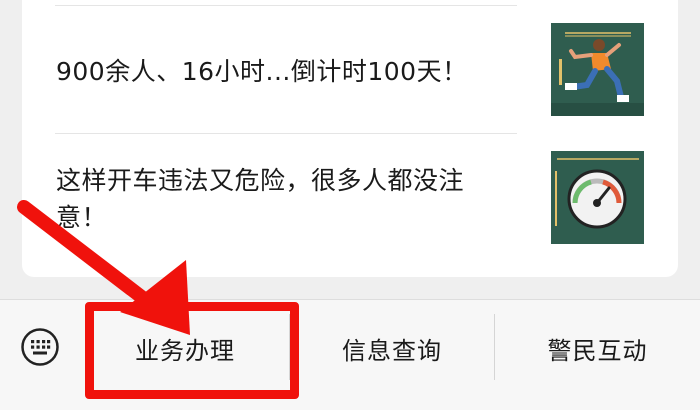 The image size is (700, 410). I want to click on keyboard-icon, so click(40, 347).